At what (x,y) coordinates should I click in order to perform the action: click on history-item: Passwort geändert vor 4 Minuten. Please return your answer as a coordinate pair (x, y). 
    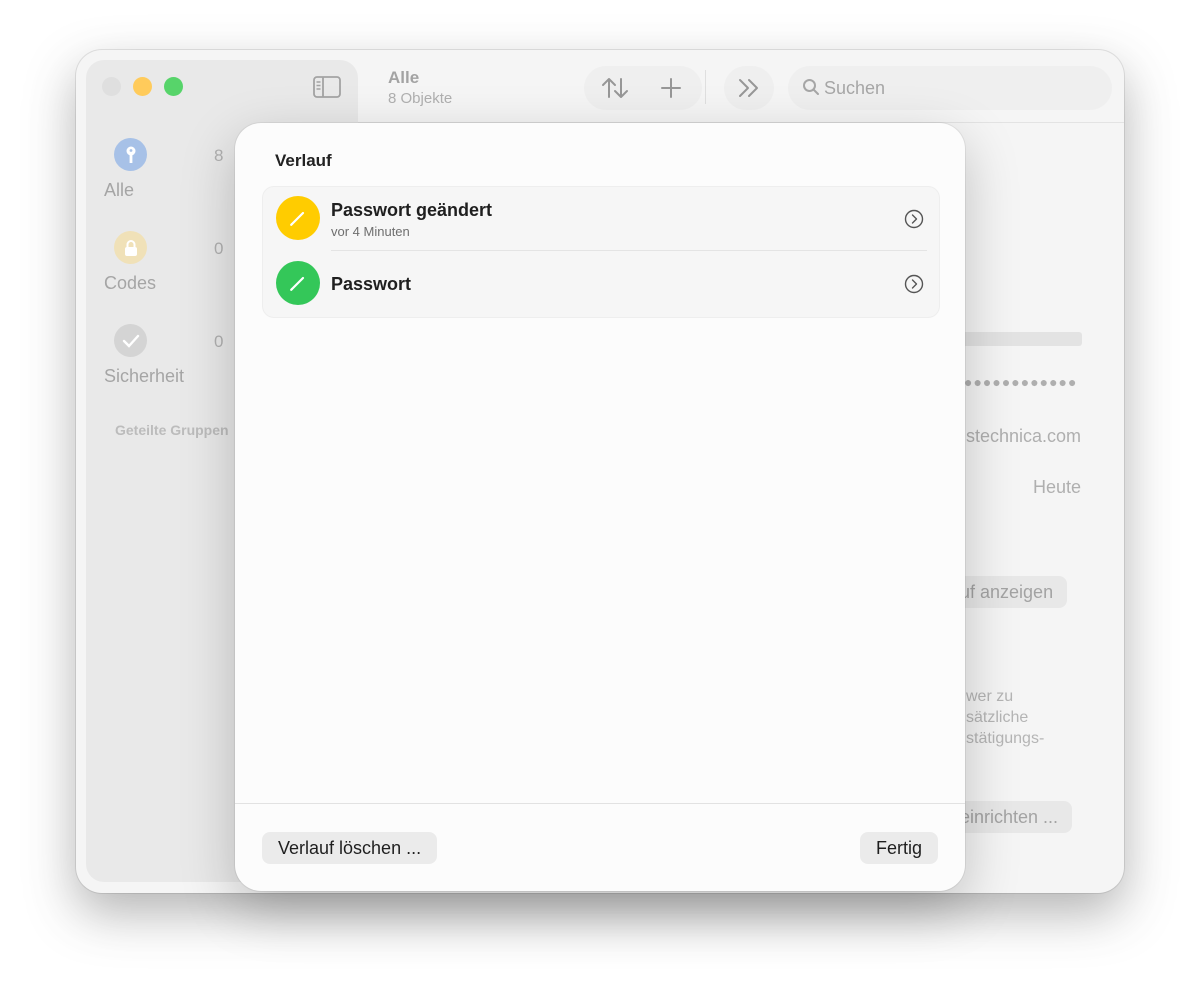
    Looking at the image, I should click on (601, 219).